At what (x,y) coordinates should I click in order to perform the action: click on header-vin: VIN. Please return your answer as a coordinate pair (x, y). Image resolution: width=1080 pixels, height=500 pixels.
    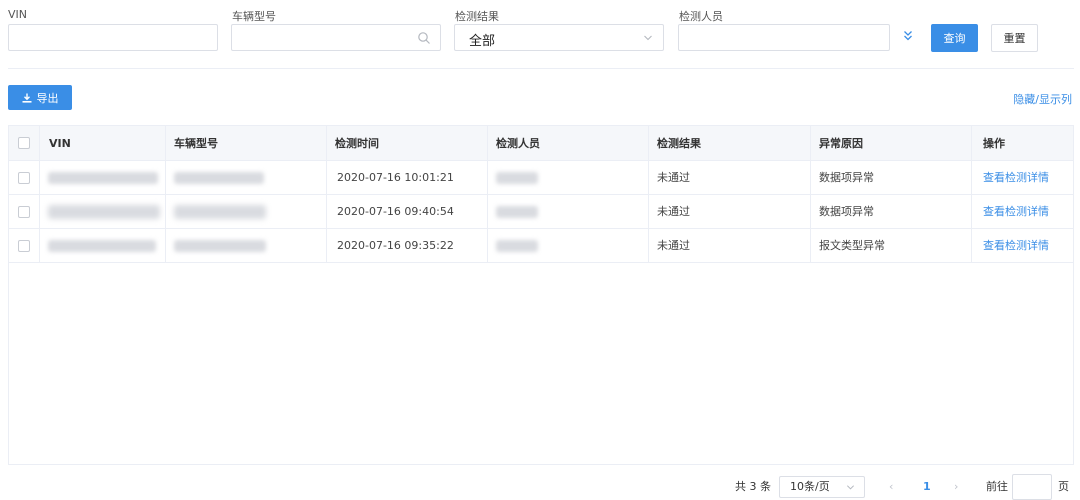
    Looking at the image, I should click on (102, 143).